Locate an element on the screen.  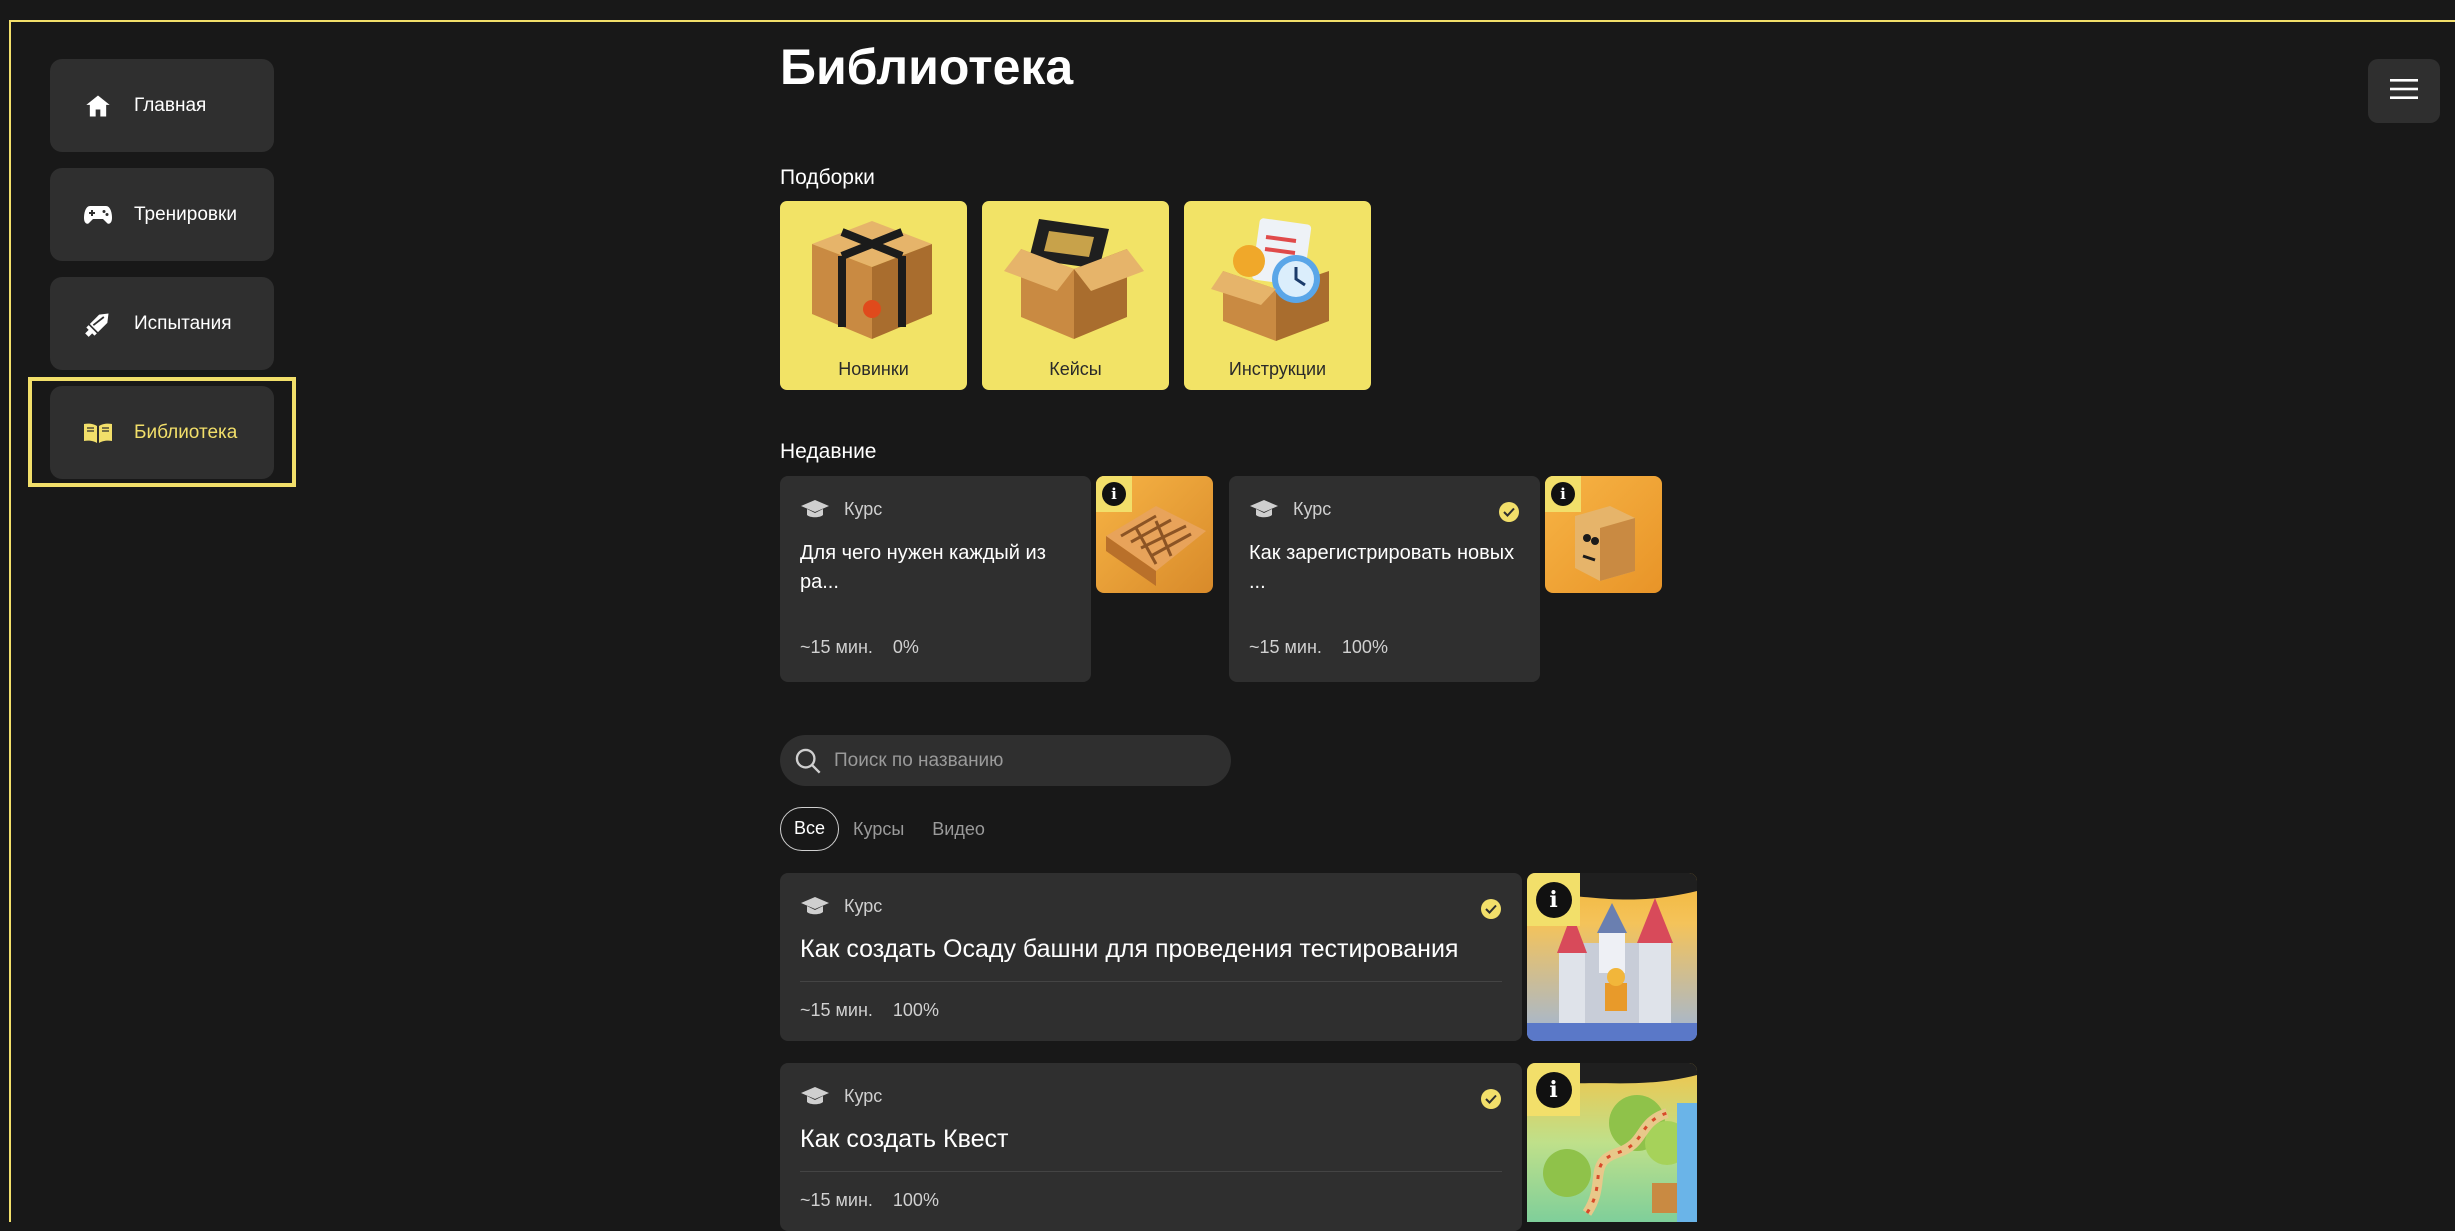
collection-card-new: Новинки is located at coordinates (873, 295).